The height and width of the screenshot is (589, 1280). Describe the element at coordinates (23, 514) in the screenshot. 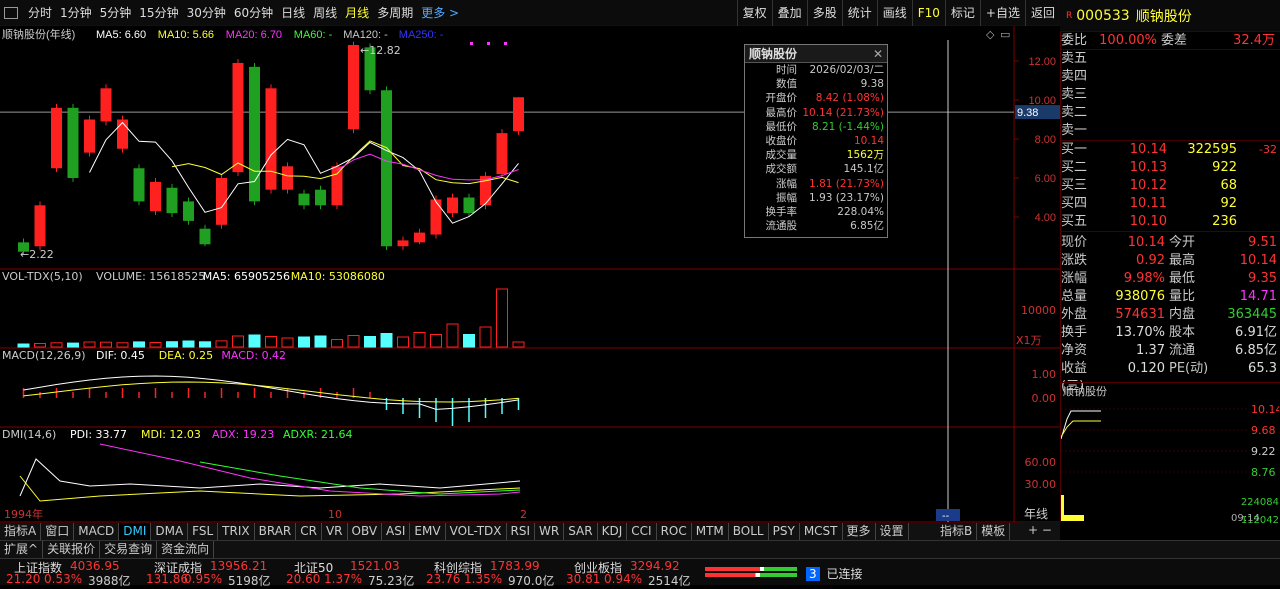

I see `x-start: 1994年` at that location.